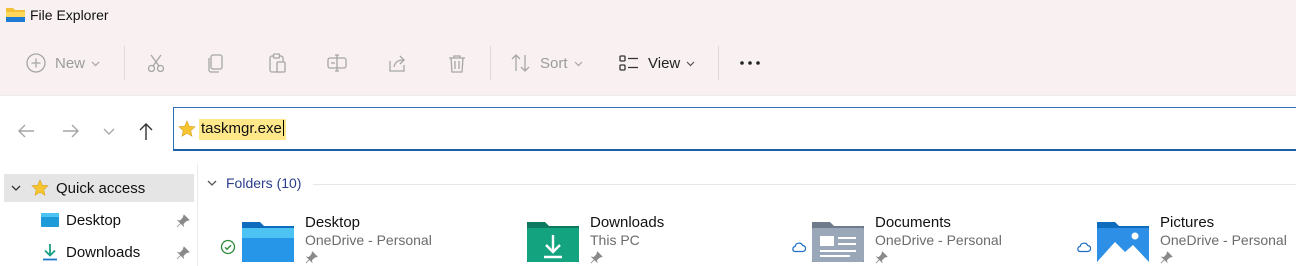 The height and width of the screenshot is (266, 1296). I want to click on downloads-folder-icon, so click(553, 242).